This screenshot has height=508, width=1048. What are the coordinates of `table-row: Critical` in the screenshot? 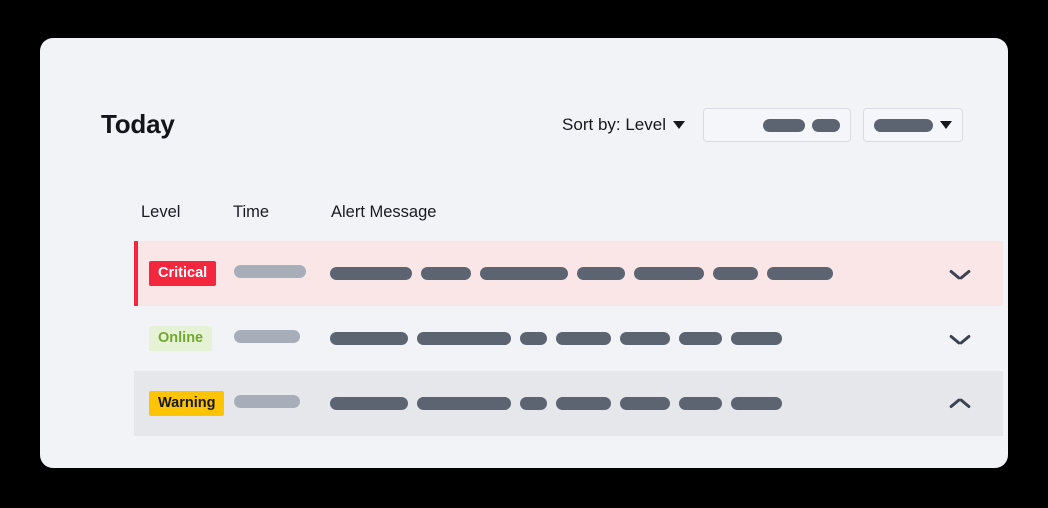 It's located at (568, 273).